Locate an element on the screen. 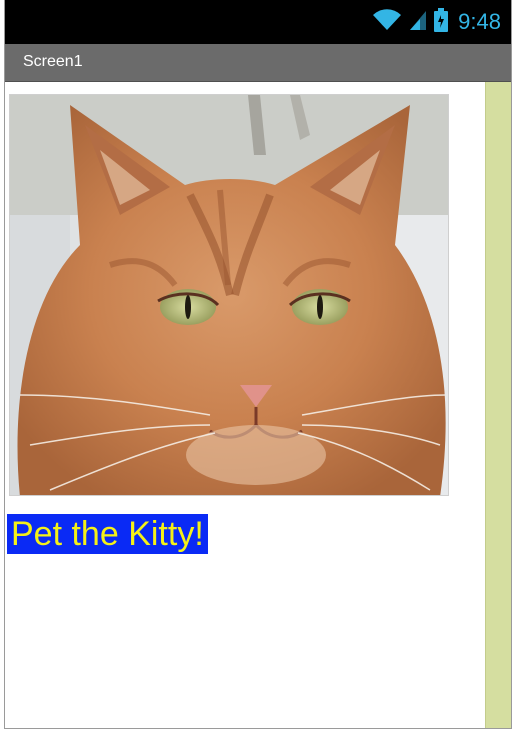 The image size is (516, 734). status-icons: 9:48 is located at coordinates (436, 22).